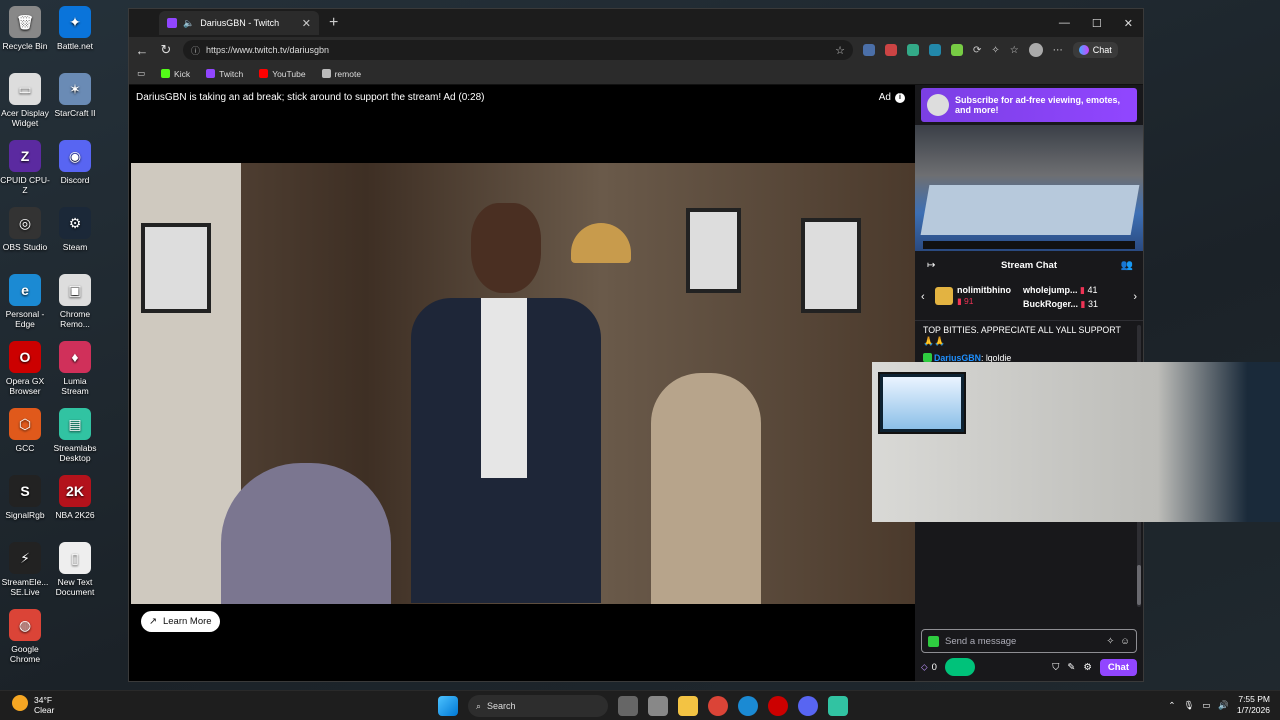 The height and width of the screenshot is (720, 1280). I want to click on chevron-up-icon: ⌃, so click(1171, 705).